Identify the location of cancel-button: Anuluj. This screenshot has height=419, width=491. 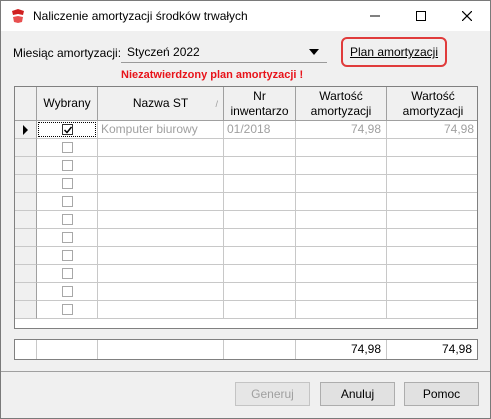
(357, 394).